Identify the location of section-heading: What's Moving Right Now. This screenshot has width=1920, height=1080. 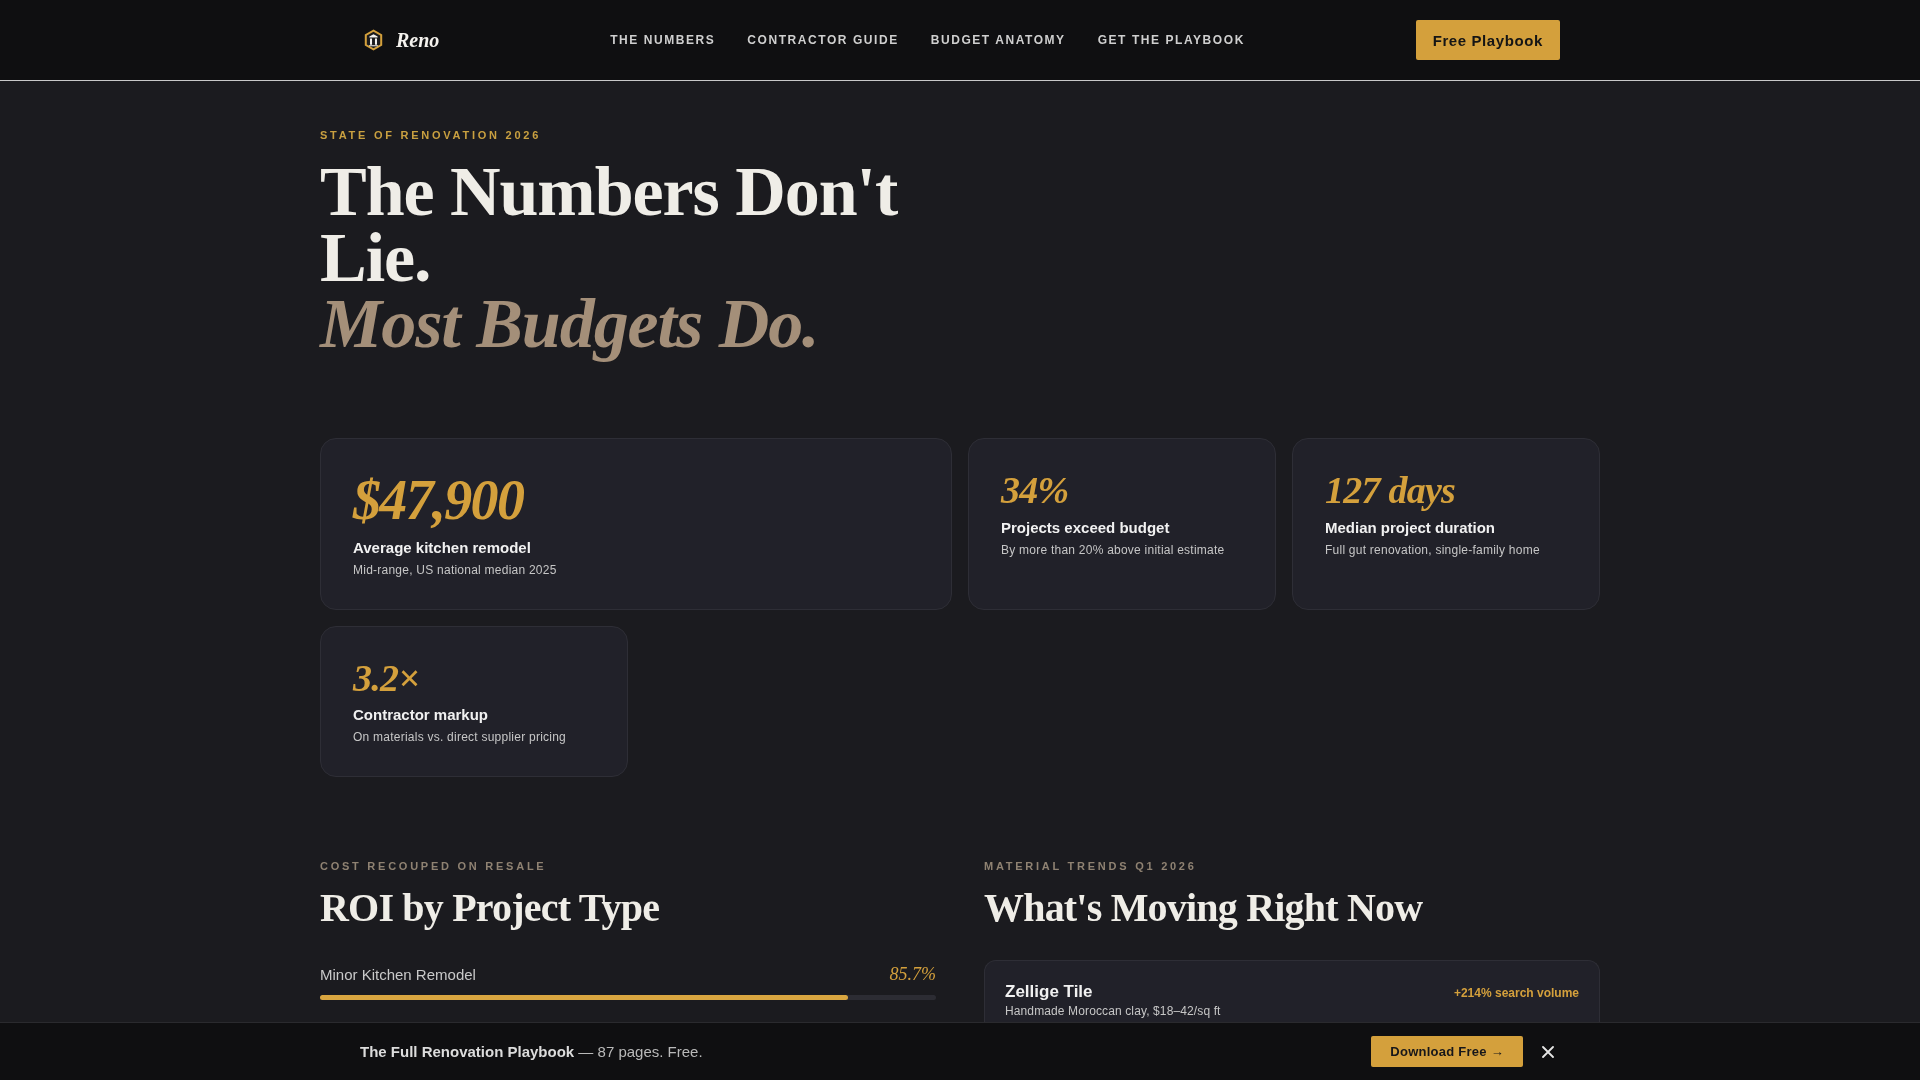
(1204, 908).